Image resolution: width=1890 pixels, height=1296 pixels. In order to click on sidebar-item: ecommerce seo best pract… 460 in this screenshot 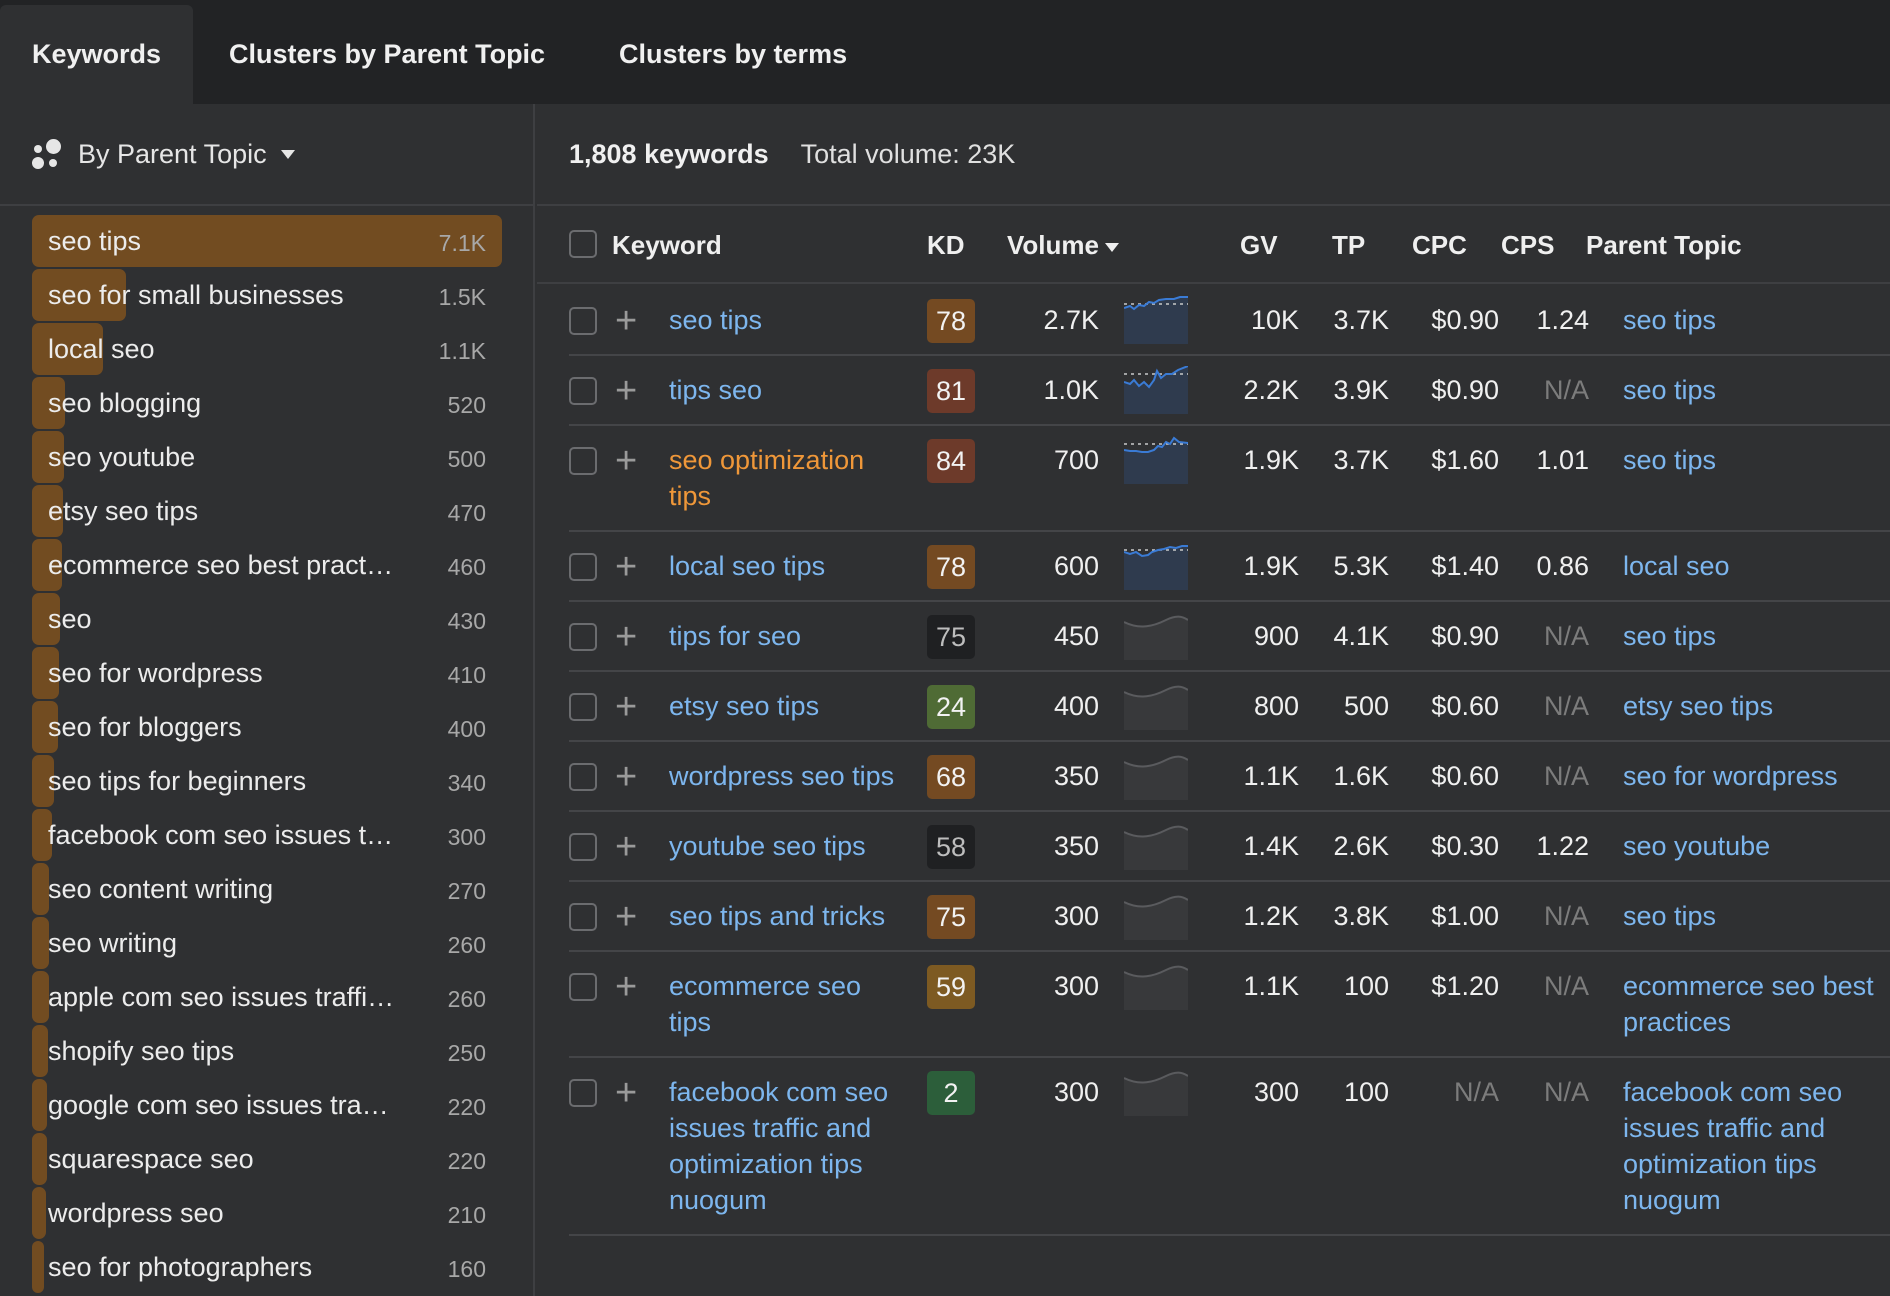, I will do `click(267, 565)`.